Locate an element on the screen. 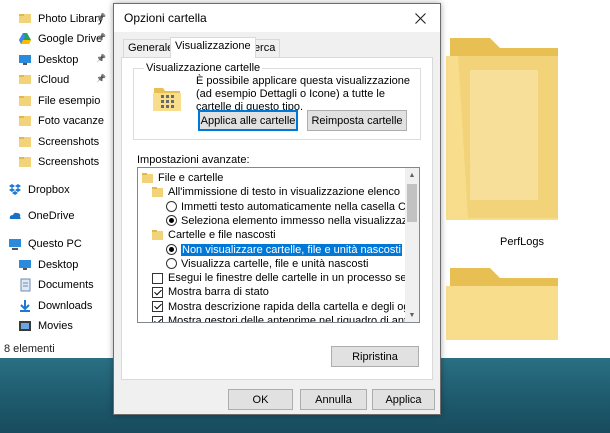 The height and width of the screenshot is (433, 610). tree-folder-item: Cartelle e file nascosti is located at coordinates (214, 235).